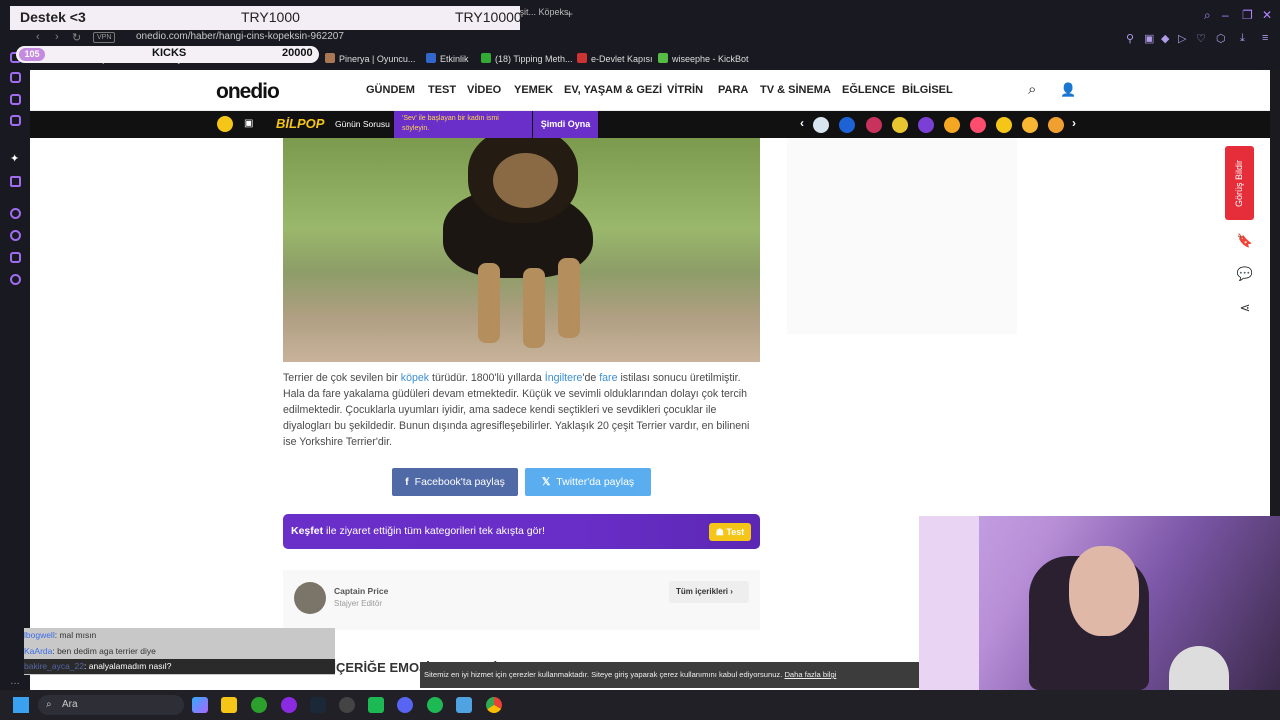 Image resolution: width=1280 pixels, height=720 pixels. I want to click on download-icon: ⤓, so click(1242, 38).